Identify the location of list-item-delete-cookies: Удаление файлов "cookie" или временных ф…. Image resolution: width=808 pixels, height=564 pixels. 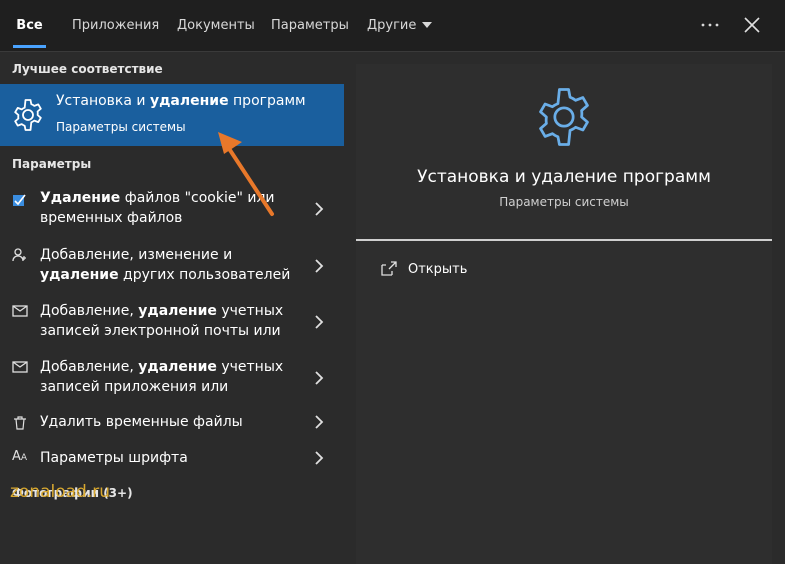
(172, 211).